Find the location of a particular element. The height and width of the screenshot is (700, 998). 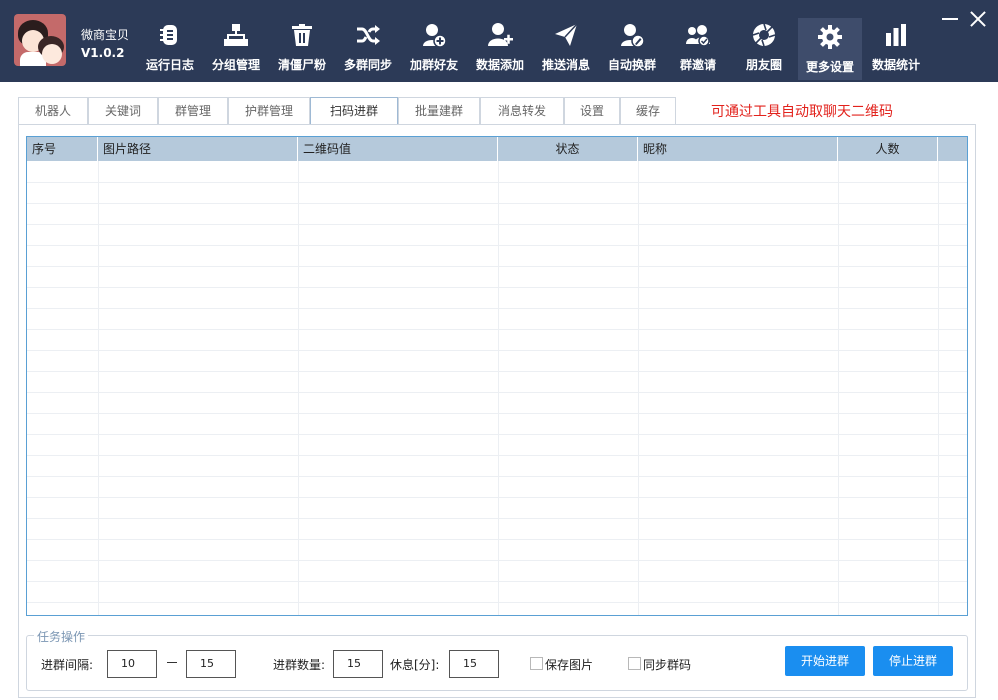

tab-cache: 缓存 is located at coordinates (648, 110).